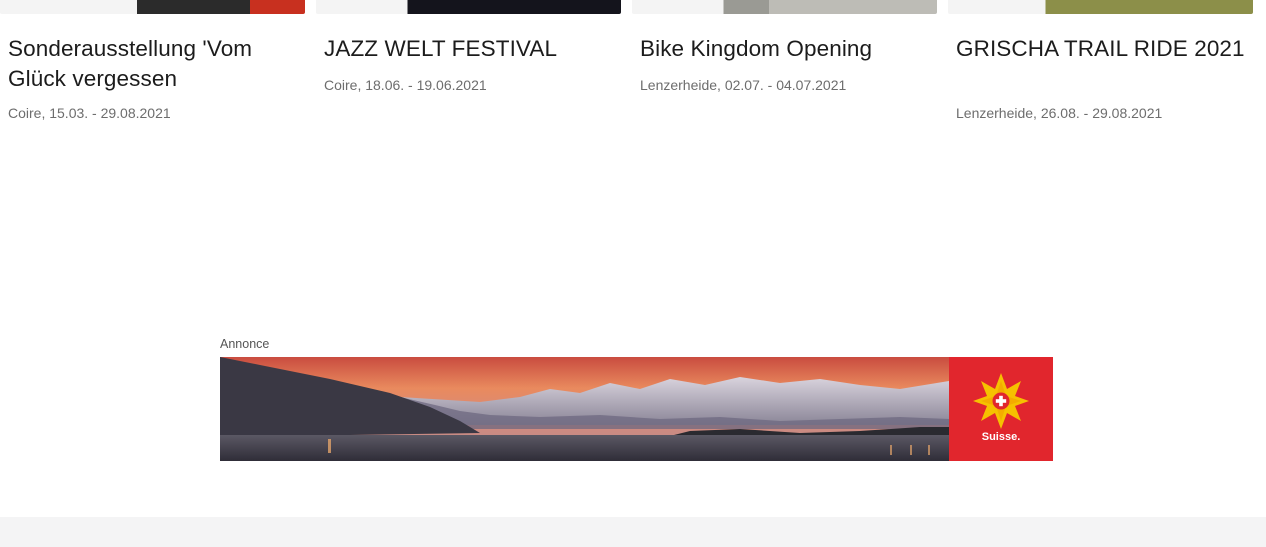 The width and height of the screenshot is (1266, 547). I want to click on event-meta: Coire, 15.03. - 29.08.2021, so click(89, 113).